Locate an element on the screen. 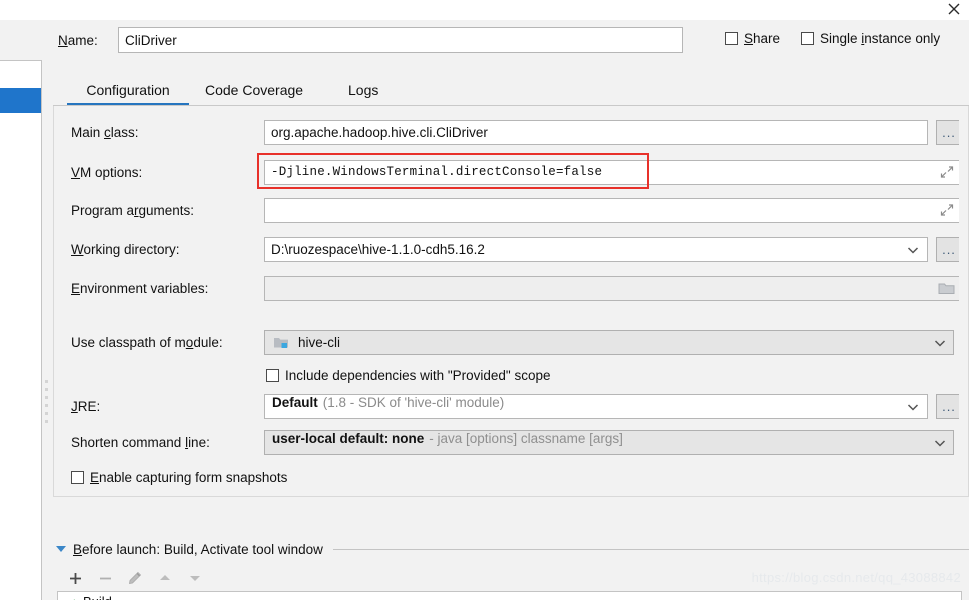 This screenshot has height=600, width=969. watermark-text: https://blog.csdn.net/qq_43088842 is located at coordinates (856, 577).